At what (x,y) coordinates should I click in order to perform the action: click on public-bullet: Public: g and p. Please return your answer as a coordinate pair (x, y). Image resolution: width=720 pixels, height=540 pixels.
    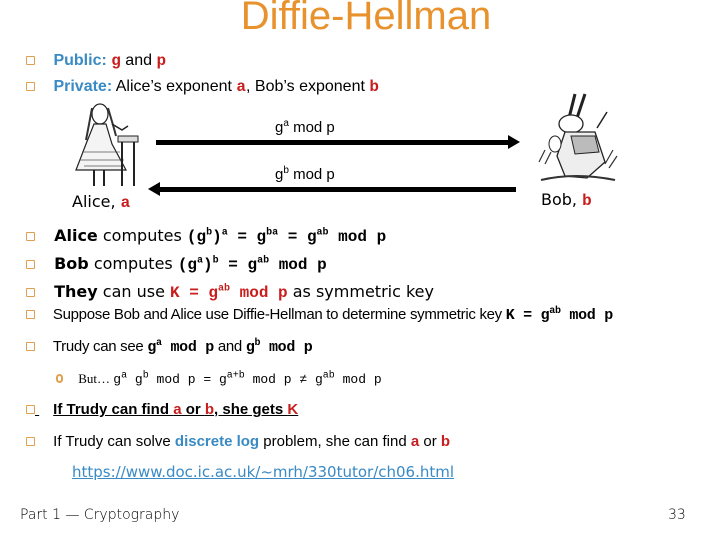
    Looking at the image, I should click on (96, 61).